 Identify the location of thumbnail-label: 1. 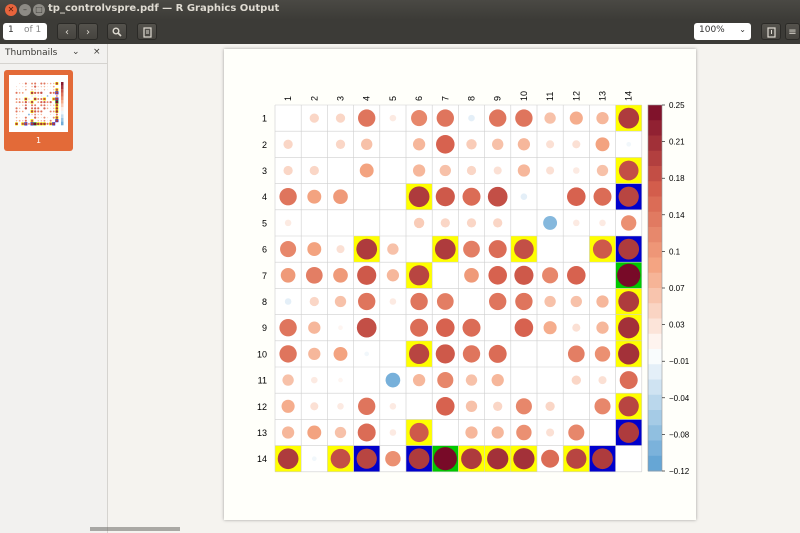
(38, 140).